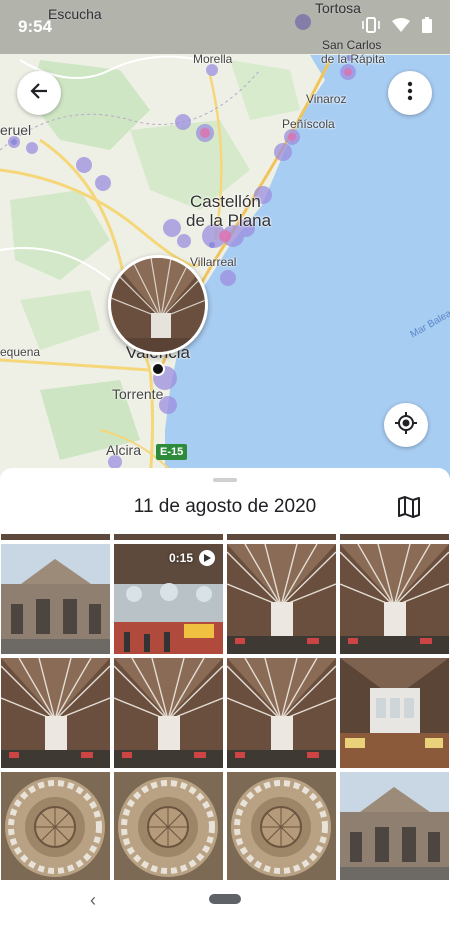 This screenshot has width=450, height=925. What do you see at coordinates (225, 480) in the screenshot?
I see `sheet-drag-handle` at bounding box center [225, 480].